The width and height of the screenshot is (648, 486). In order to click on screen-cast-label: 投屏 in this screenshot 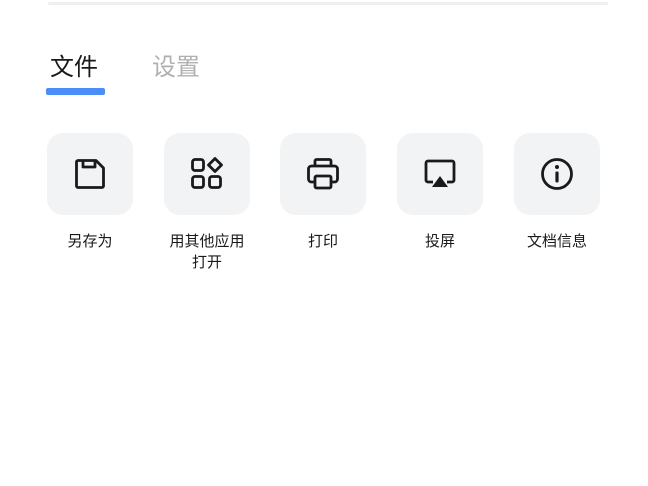, I will do `click(440, 241)`.